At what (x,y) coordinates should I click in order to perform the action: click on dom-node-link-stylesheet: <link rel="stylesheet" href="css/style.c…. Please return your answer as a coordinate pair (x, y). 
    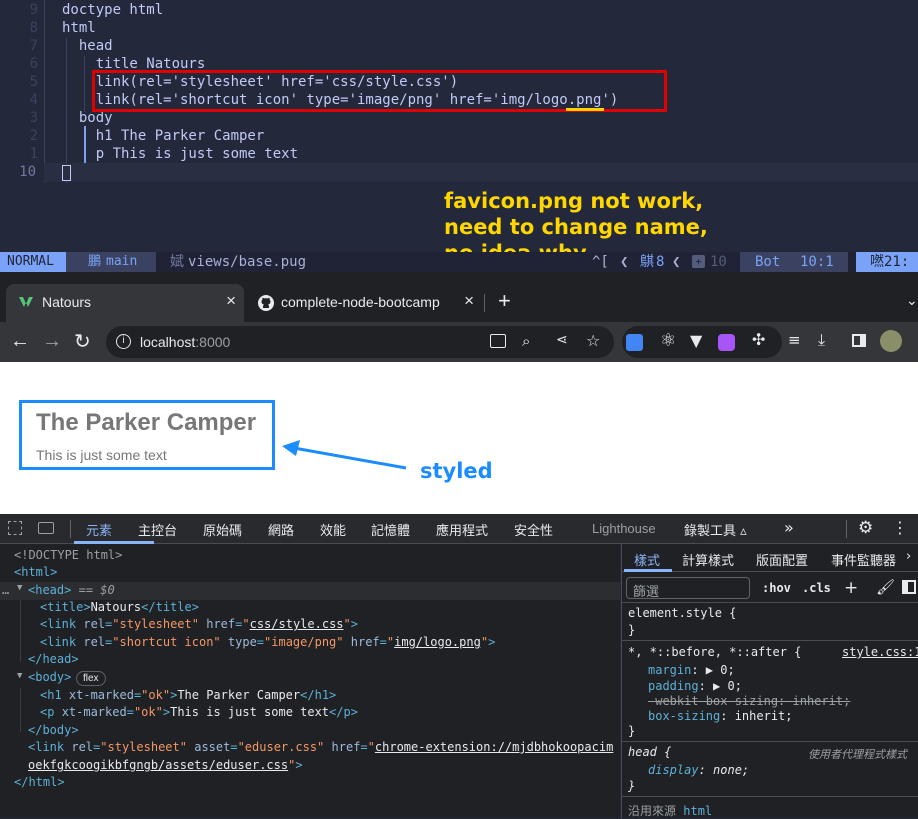
    Looking at the image, I should click on (199, 624).